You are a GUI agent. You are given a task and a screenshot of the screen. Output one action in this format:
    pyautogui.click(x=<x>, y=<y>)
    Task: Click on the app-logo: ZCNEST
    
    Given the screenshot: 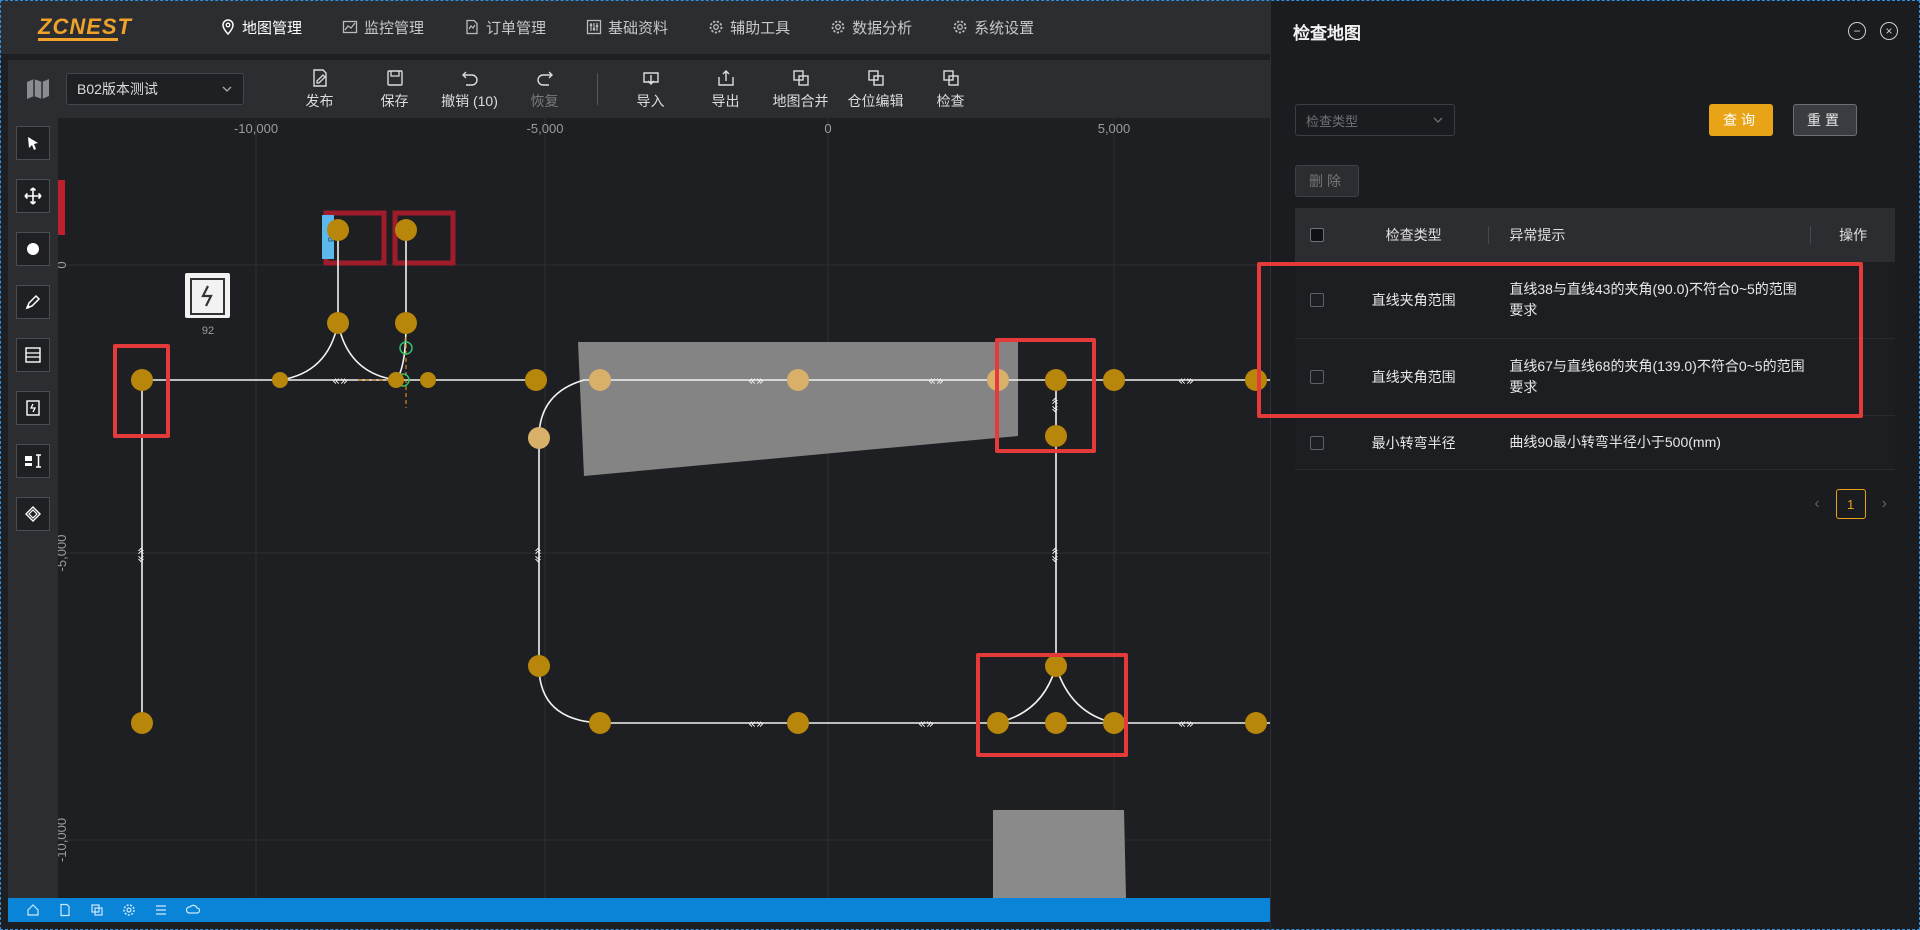 What is the action you would take?
    pyautogui.click(x=100, y=27)
    